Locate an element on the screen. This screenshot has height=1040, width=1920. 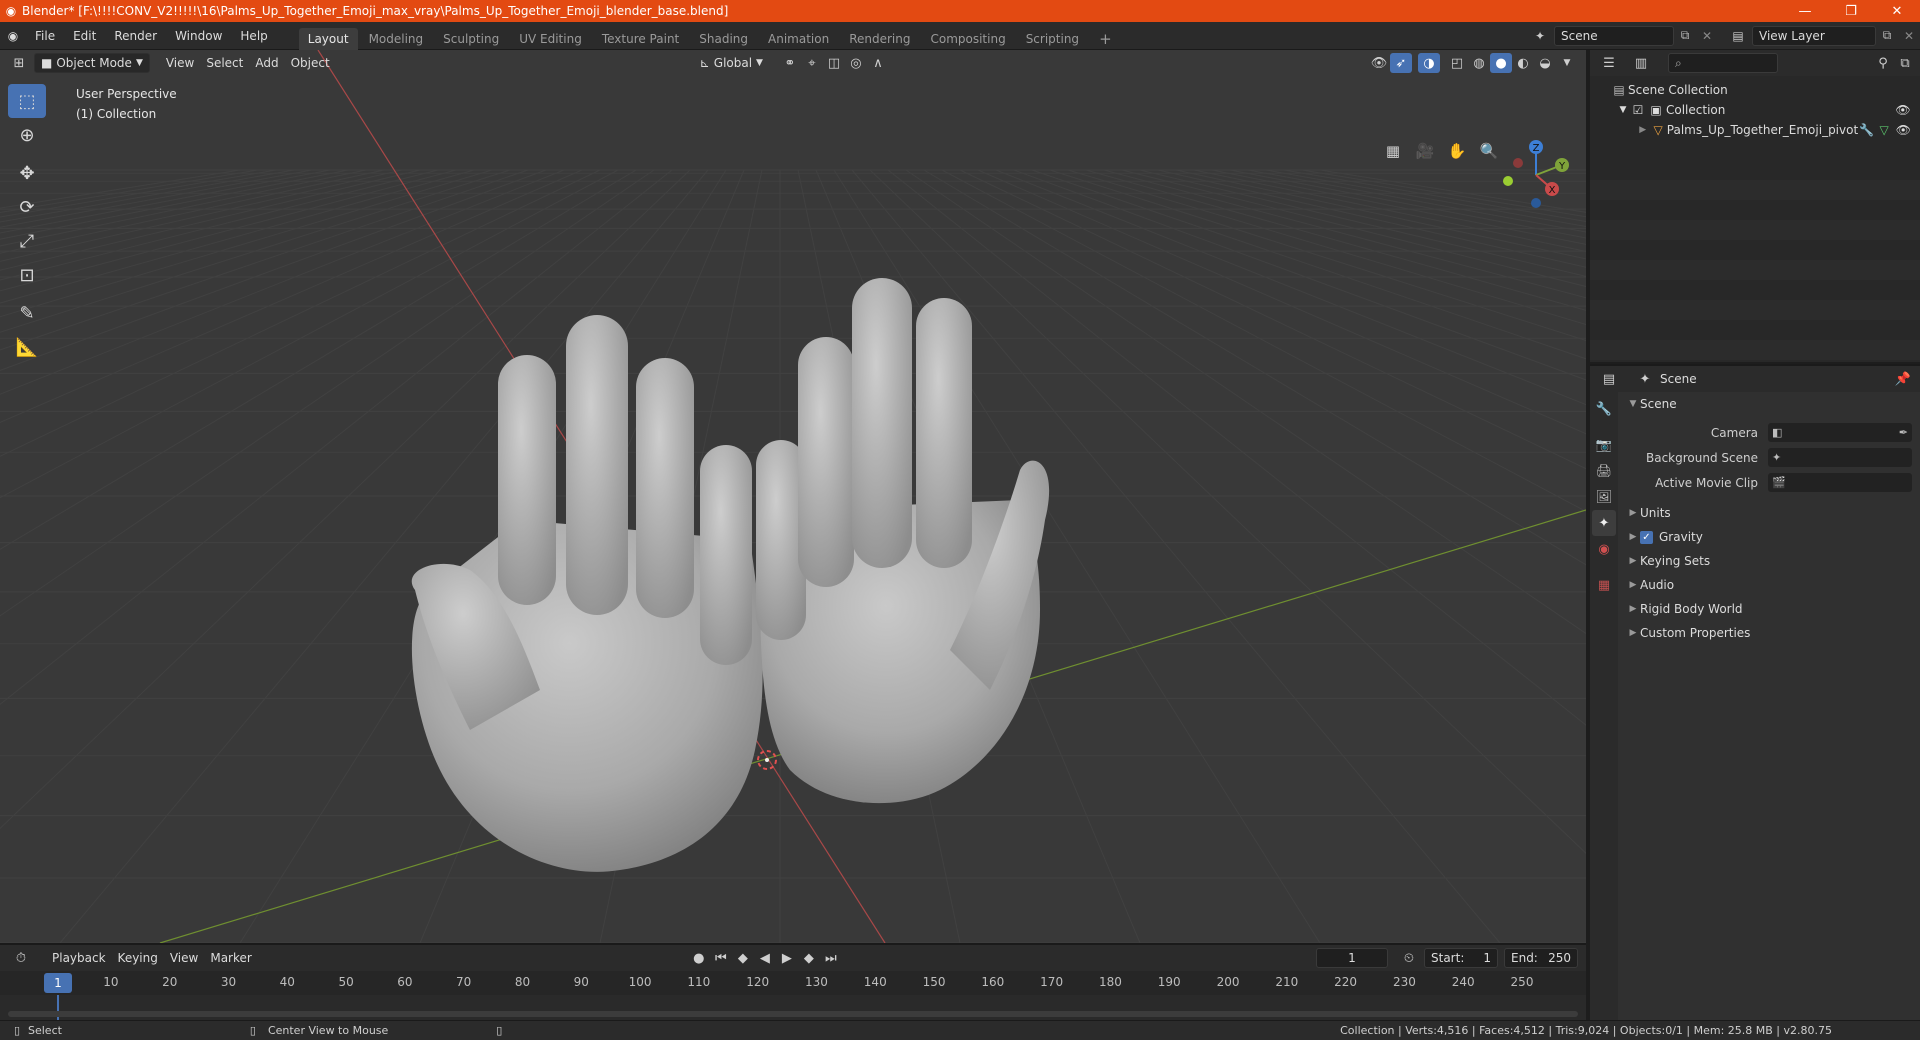
current-frame-indicator: 1 is located at coordinates (58, 983).